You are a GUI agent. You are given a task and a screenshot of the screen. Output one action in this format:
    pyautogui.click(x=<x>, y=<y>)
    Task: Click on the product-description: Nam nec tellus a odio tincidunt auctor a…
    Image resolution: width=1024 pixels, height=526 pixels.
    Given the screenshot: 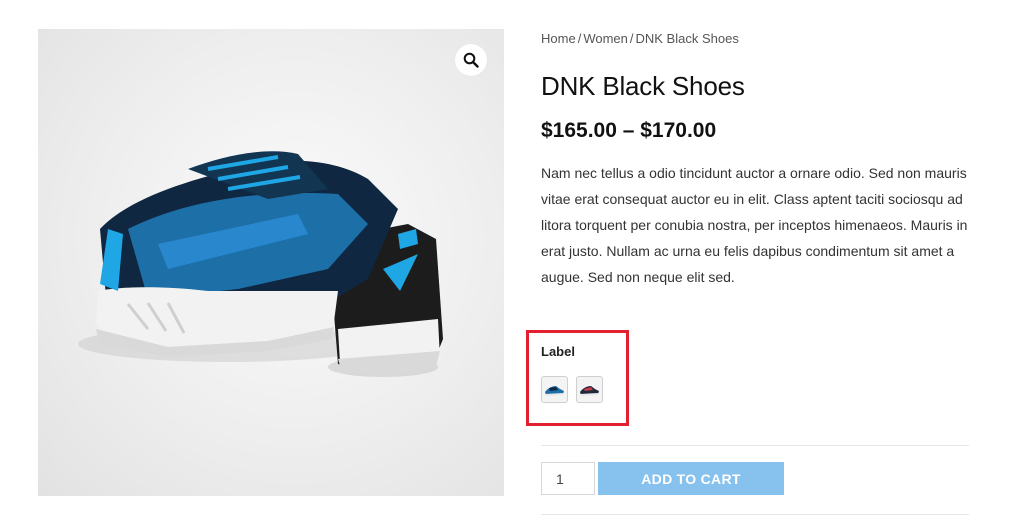 What is the action you would take?
    pyautogui.click(x=754, y=225)
    